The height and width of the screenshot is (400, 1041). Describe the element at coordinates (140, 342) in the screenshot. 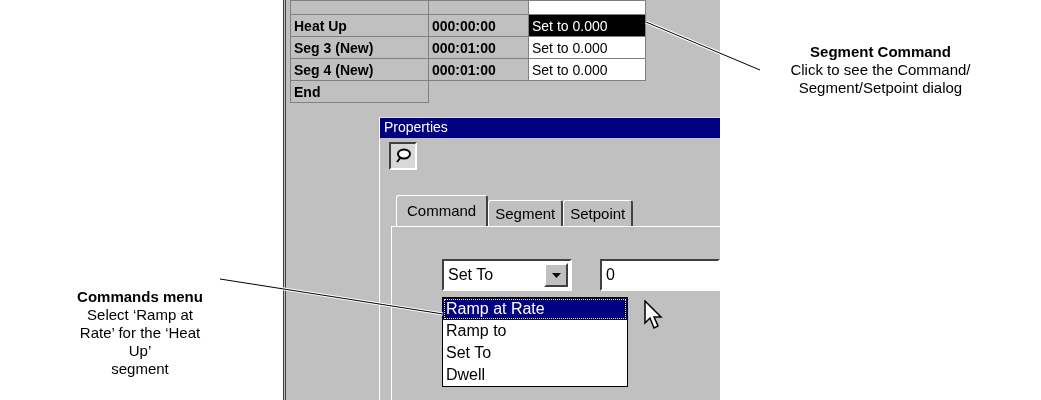

I see `annotation-text: Select ‘Ramp at Rate’ for the ‘Heat Up’ segment` at that location.